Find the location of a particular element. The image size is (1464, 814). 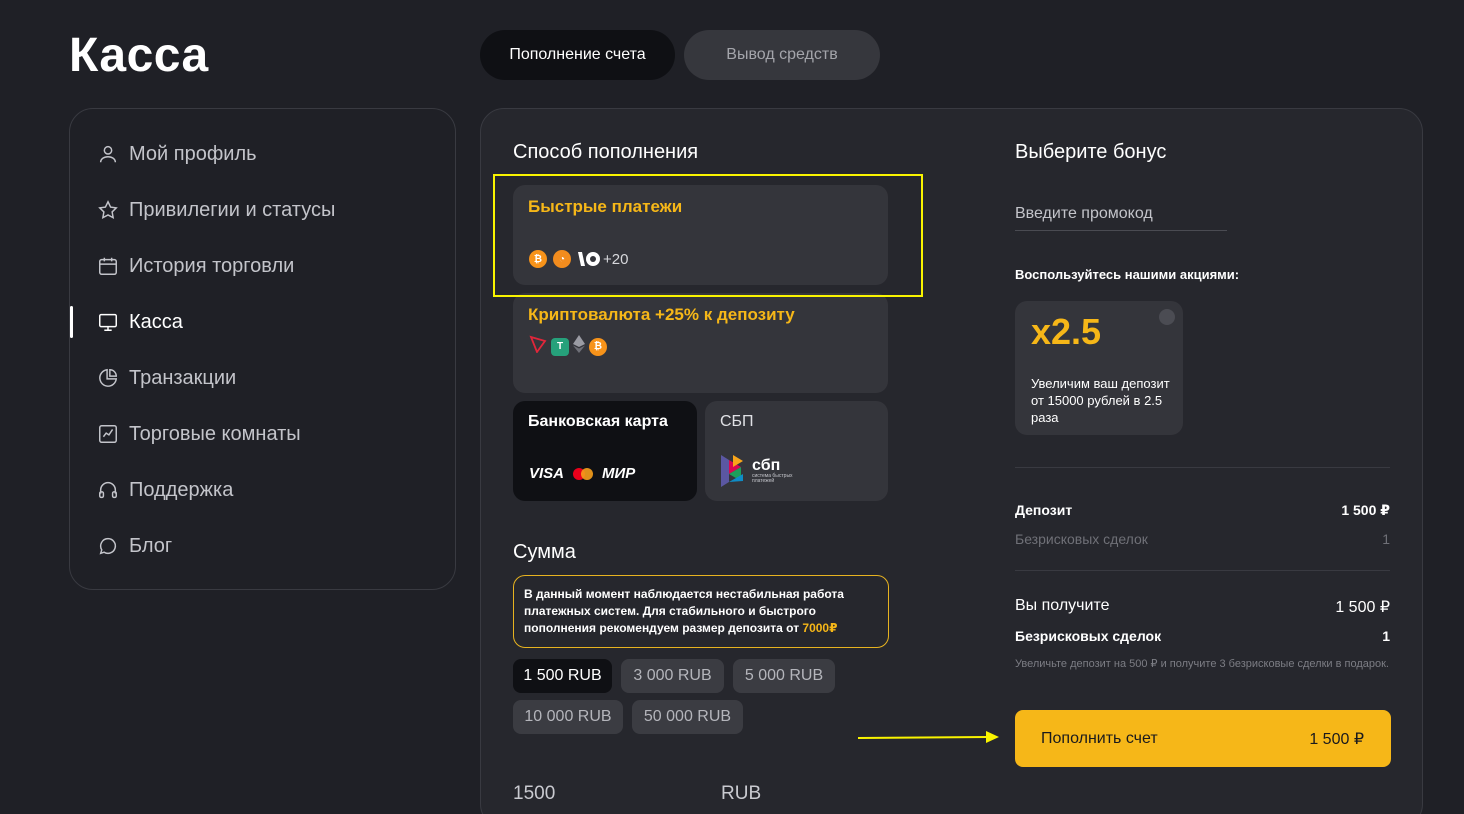

cta-amount: 1 500 ₽ is located at coordinates (1336, 739).